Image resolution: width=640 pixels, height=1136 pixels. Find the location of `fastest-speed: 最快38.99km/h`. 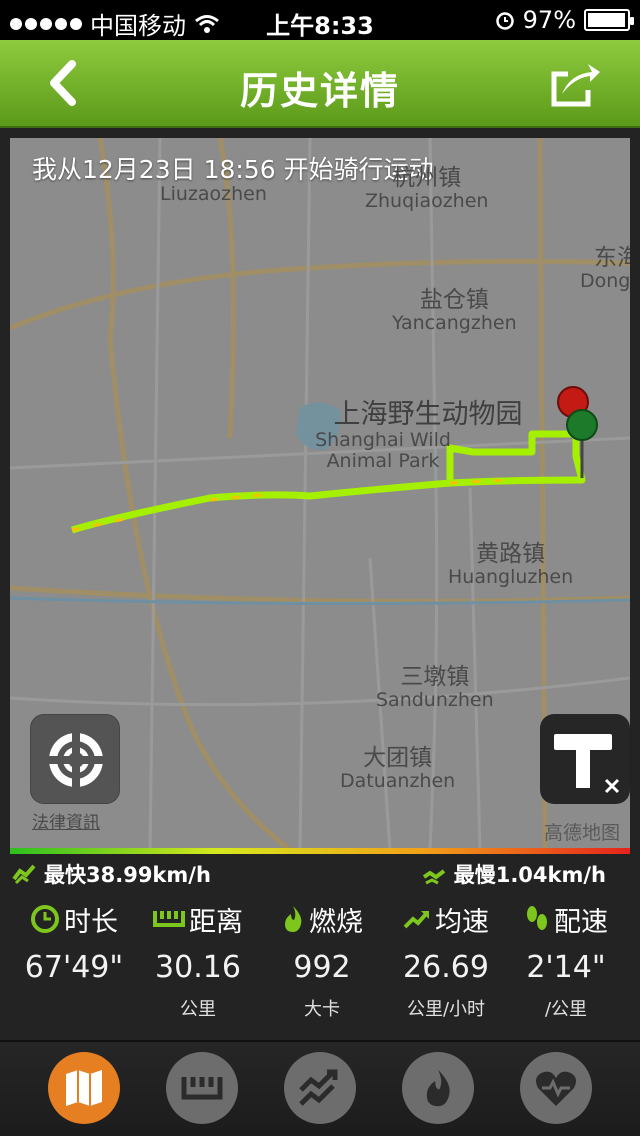

fastest-speed: 最快38.99km/h is located at coordinates (111, 874).